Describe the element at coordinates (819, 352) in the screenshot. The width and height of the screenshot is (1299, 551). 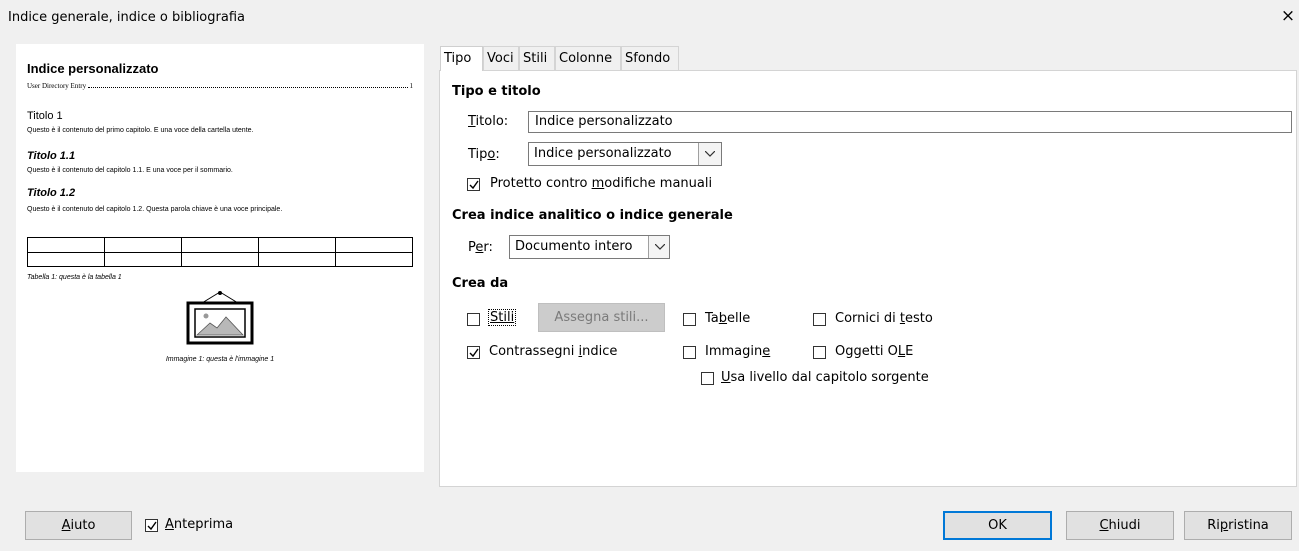
I see `oggetti-ole-checkbox` at that location.